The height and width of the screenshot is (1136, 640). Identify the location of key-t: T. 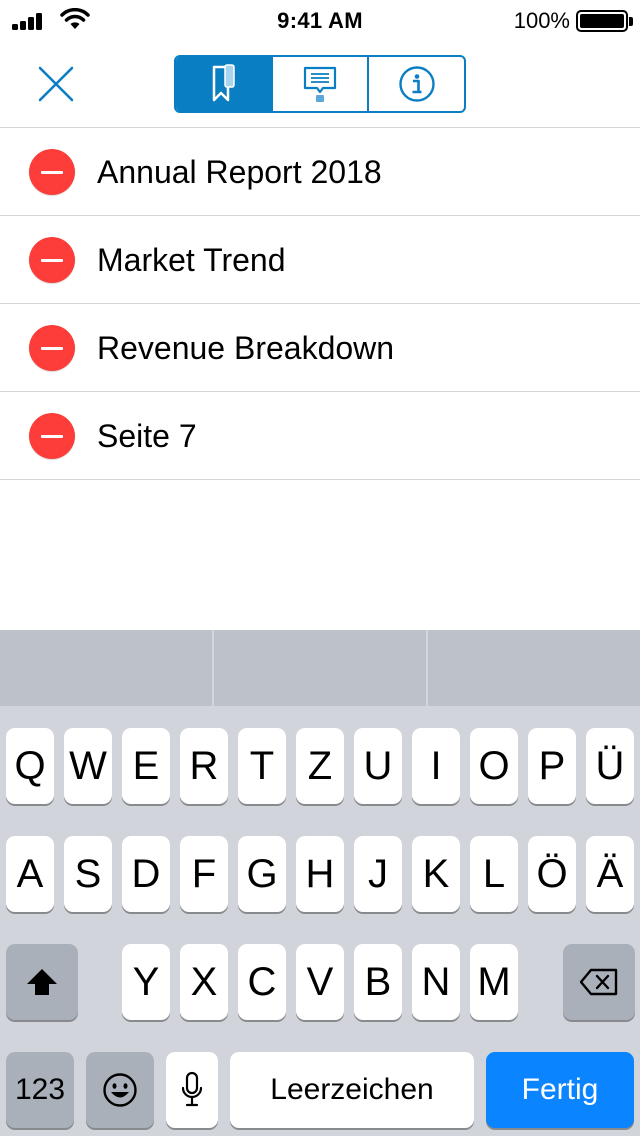
(262, 766).